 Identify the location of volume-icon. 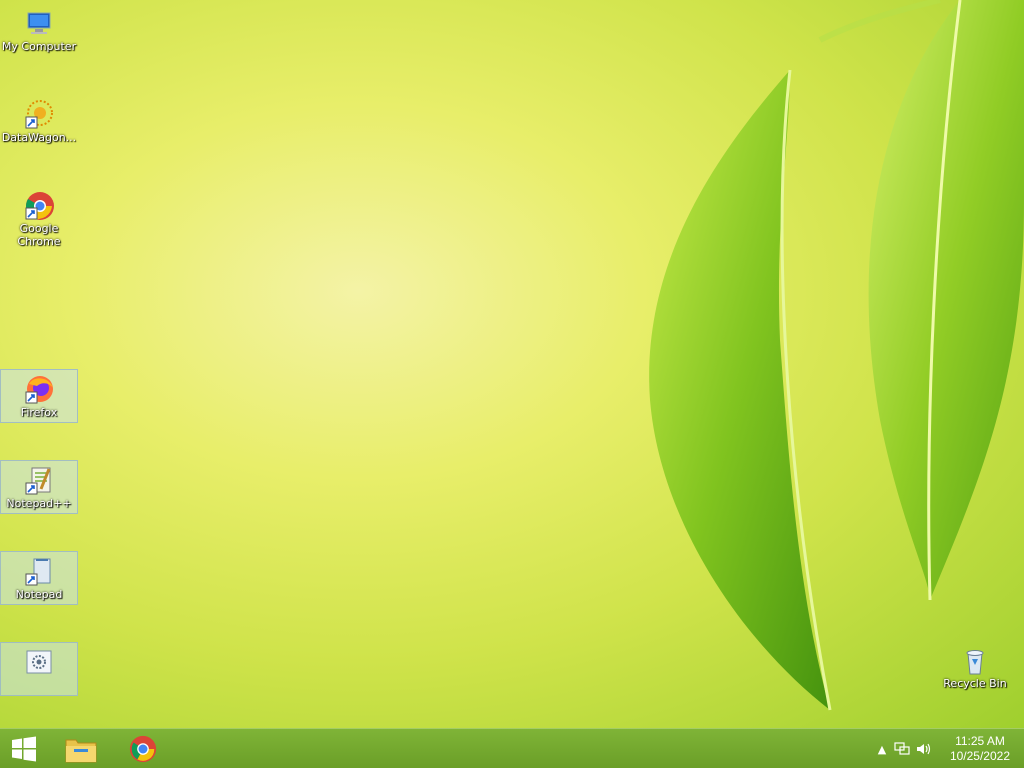
(924, 749).